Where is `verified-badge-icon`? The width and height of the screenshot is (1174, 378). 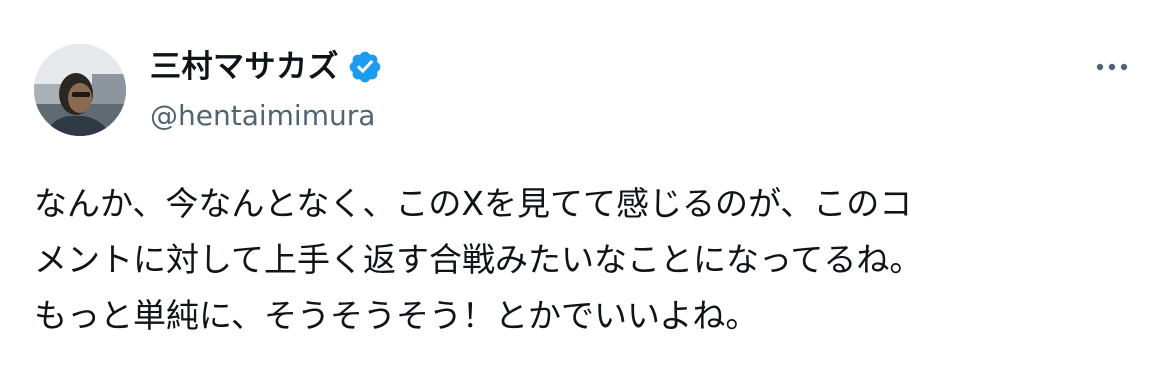 verified-badge-icon is located at coordinates (365, 67).